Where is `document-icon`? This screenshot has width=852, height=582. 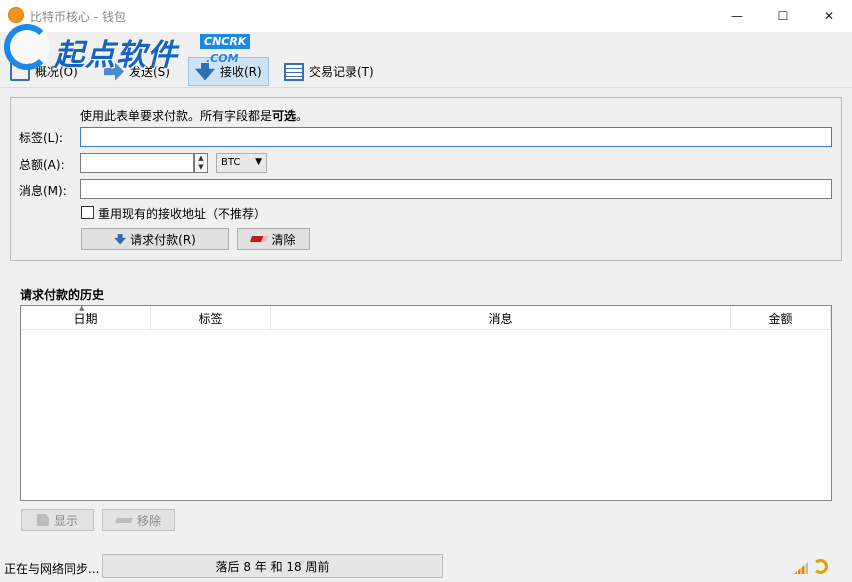 document-icon is located at coordinates (42, 520).